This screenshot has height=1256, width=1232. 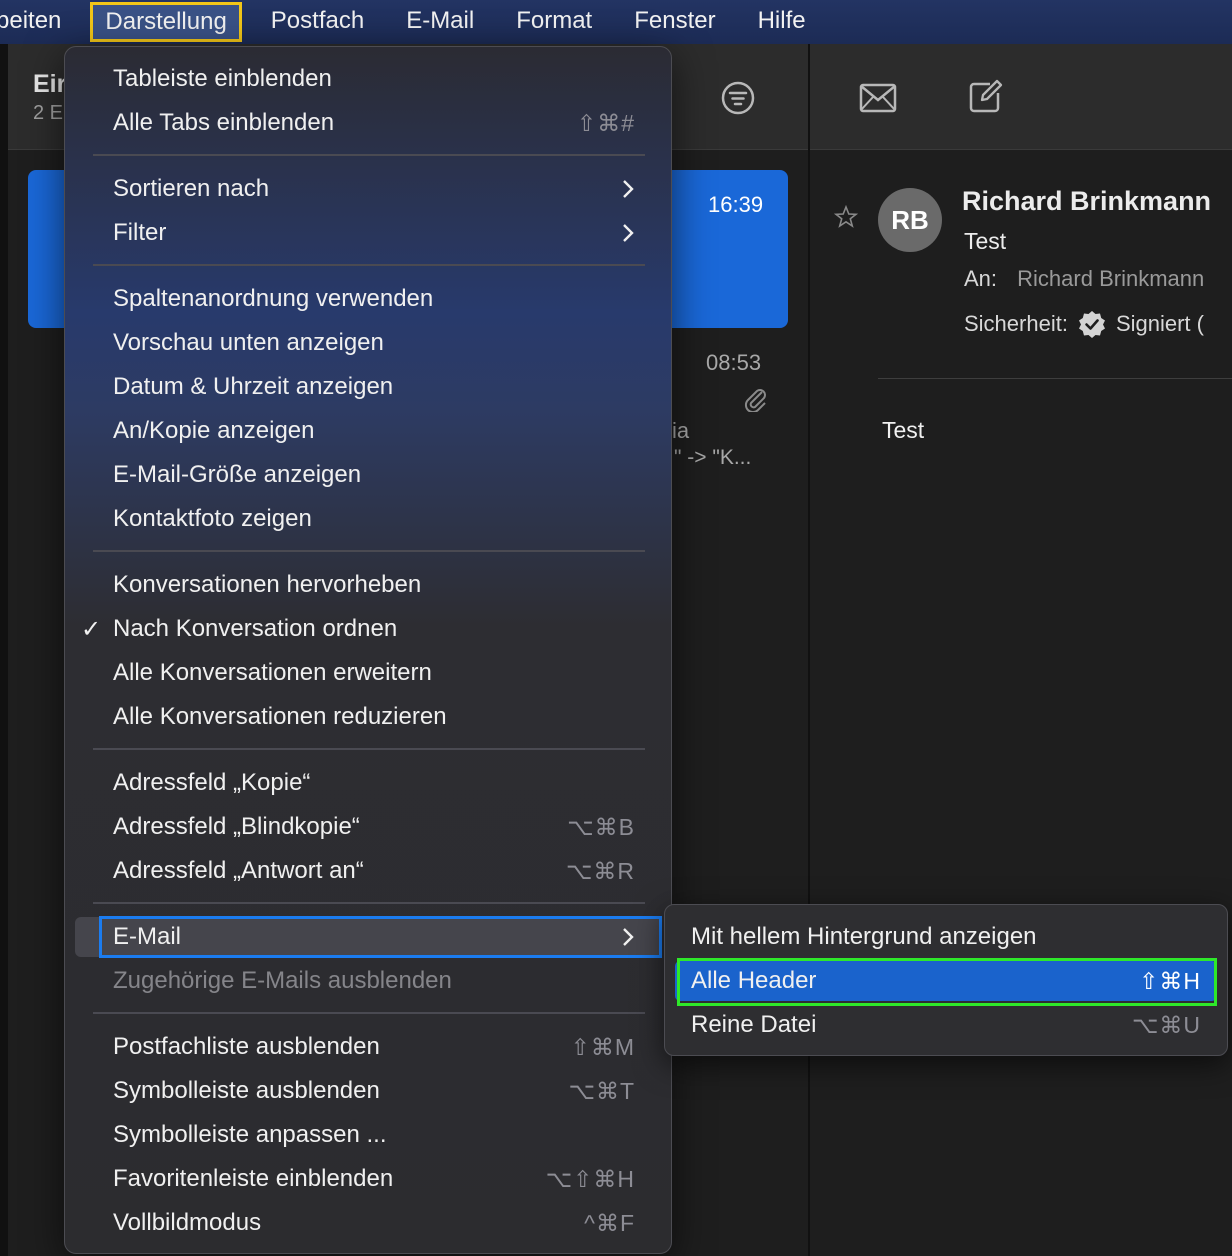 What do you see at coordinates (236, 826) in the screenshot?
I see `menu-item-label: Adressfeld „Blindkopie“` at bounding box center [236, 826].